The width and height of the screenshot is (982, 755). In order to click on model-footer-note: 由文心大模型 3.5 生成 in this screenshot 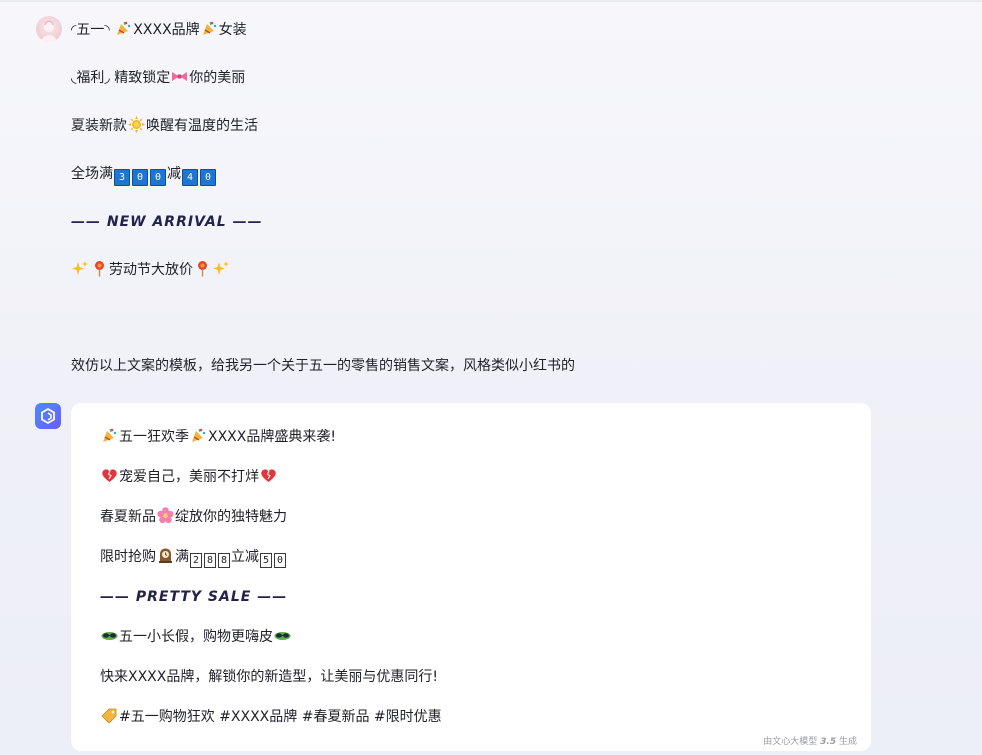, I will do `click(810, 740)`.